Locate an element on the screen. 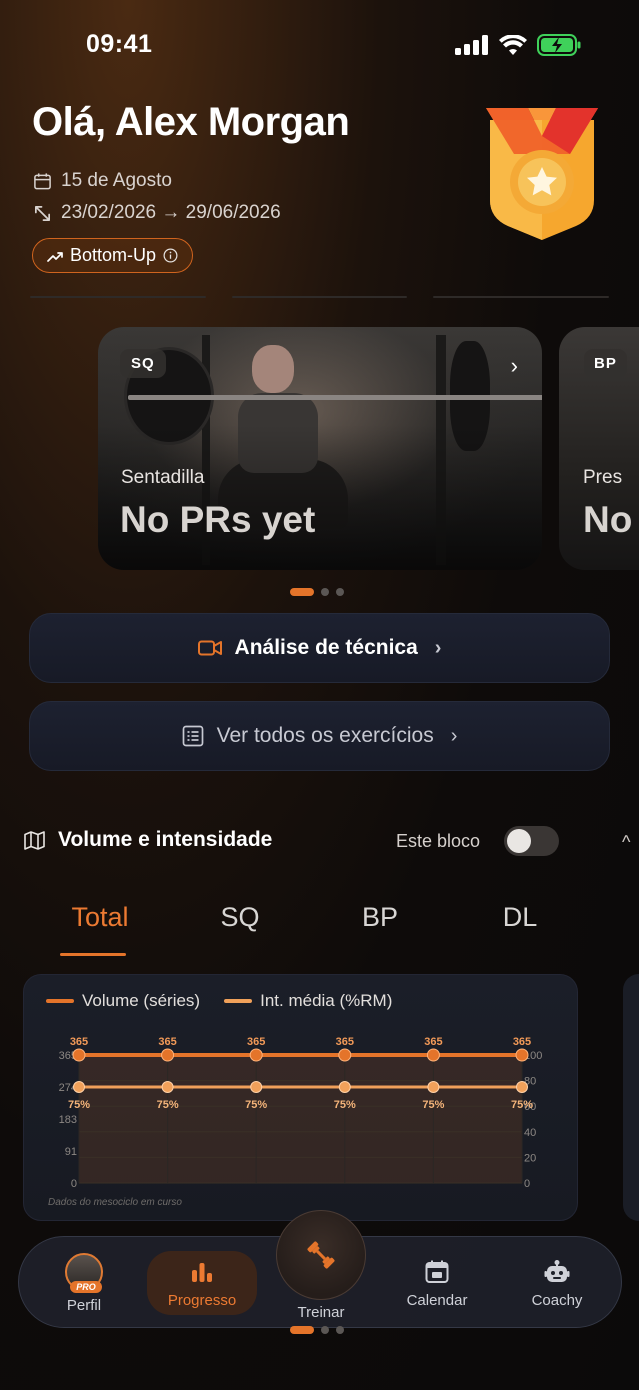 The width and height of the screenshot is (639, 1390). nav-item-perfil: PRO Perfil is located at coordinates (84, 1283).